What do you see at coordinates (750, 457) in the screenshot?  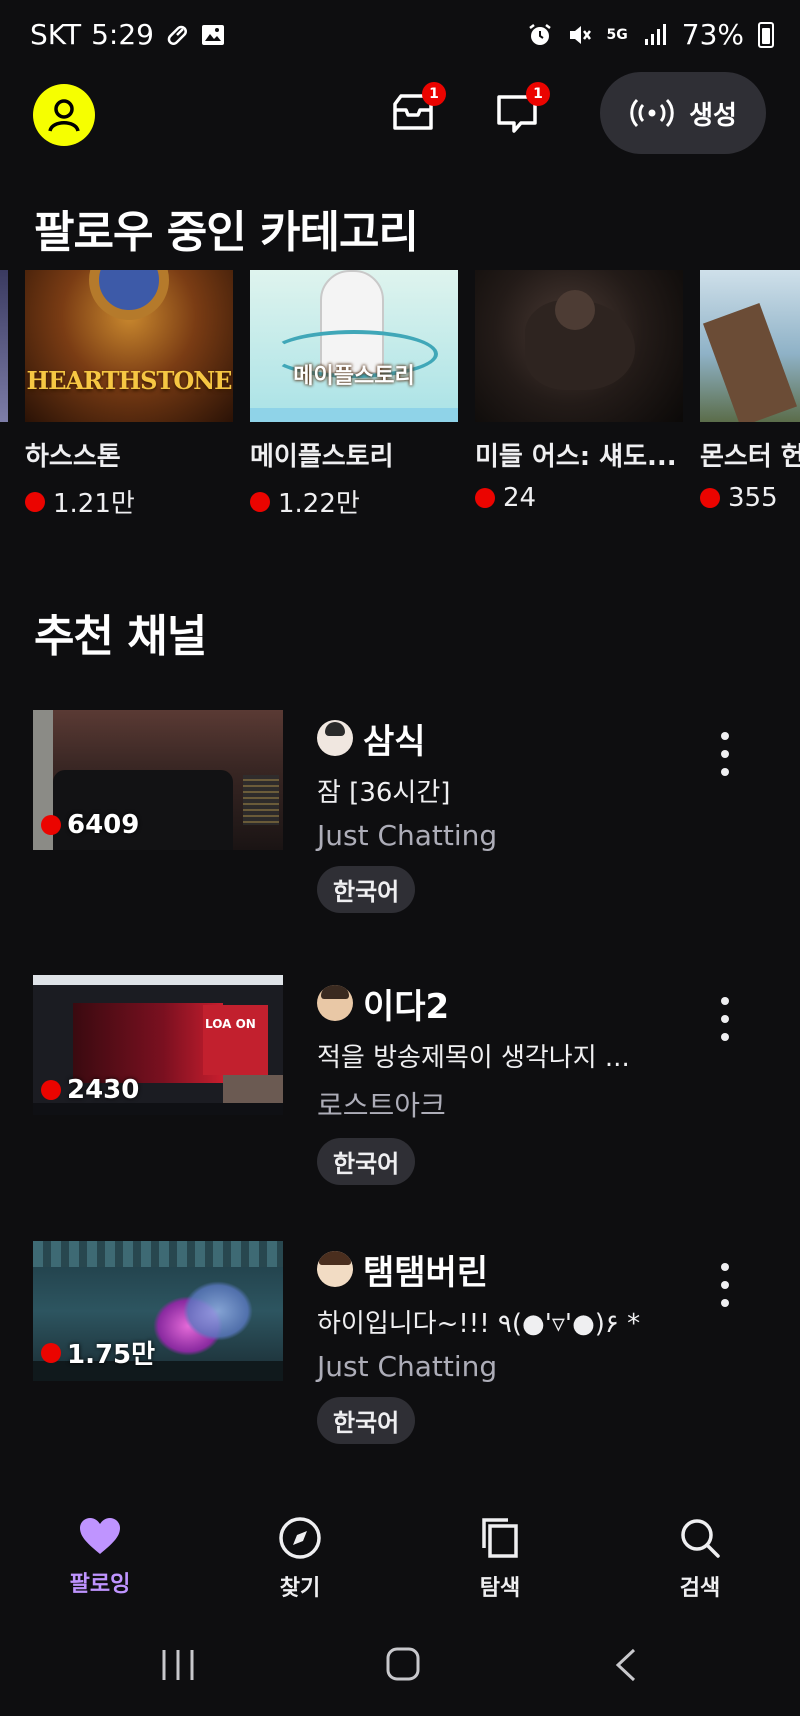 I see `category-name: 몬스터 헌` at bounding box center [750, 457].